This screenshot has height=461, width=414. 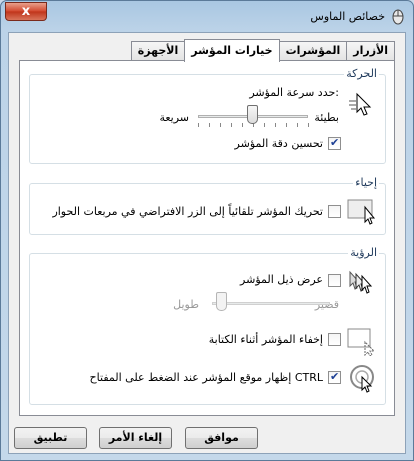 What do you see at coordinates (158, 51) in the screenshot?
I see `tab-hardware: الأجهزة` at bounding box center [158, 51].